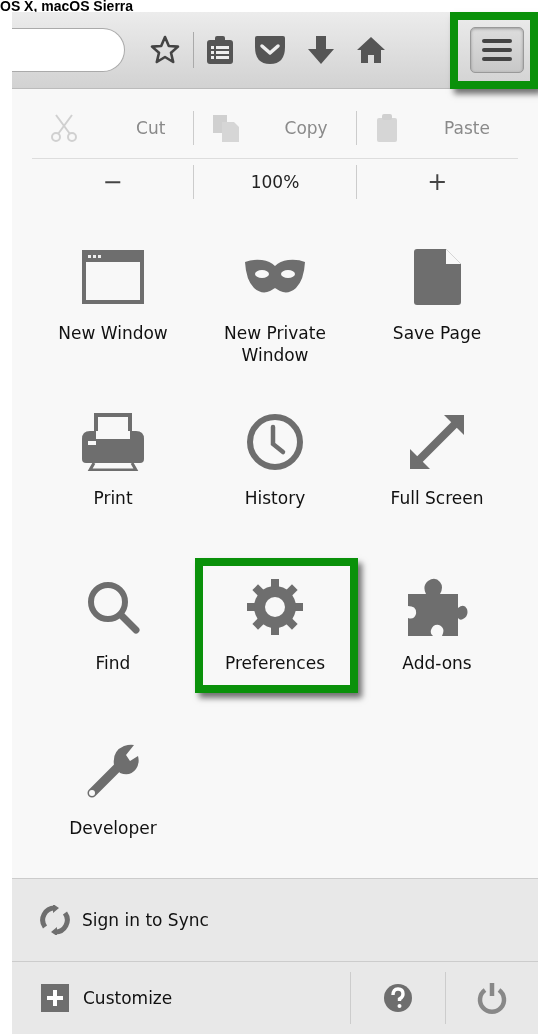 Image resolution: width=538 pixels, height=1034 pixels. What do you see at coordinates (386, 127) in the screenshot?
I see `clipboard-icon` at bounding box center [386, 127].